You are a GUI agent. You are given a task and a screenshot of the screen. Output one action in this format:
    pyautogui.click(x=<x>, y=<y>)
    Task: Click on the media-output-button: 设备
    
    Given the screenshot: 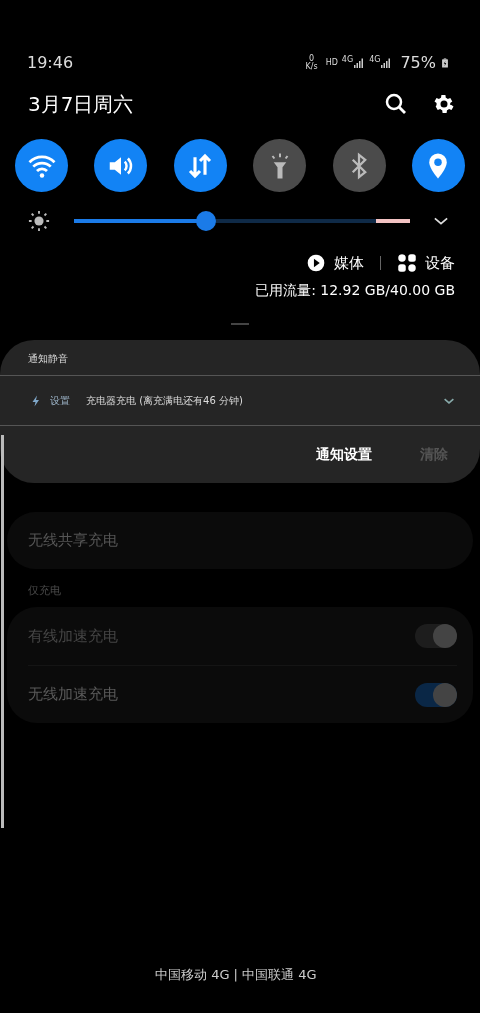 What is the action you would take?
    pyautogui.click(x=426, y=263)
    